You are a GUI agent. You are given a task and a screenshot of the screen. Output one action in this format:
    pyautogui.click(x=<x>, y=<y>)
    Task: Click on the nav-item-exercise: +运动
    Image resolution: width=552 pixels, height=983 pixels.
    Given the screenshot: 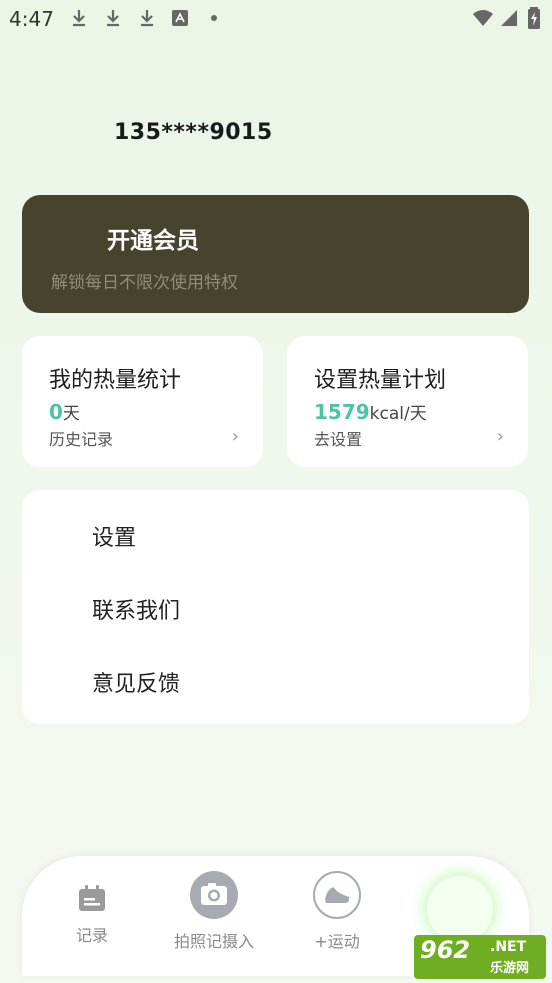 What is the action you would take?
    pyautogui.click(x=337, y=911)
    